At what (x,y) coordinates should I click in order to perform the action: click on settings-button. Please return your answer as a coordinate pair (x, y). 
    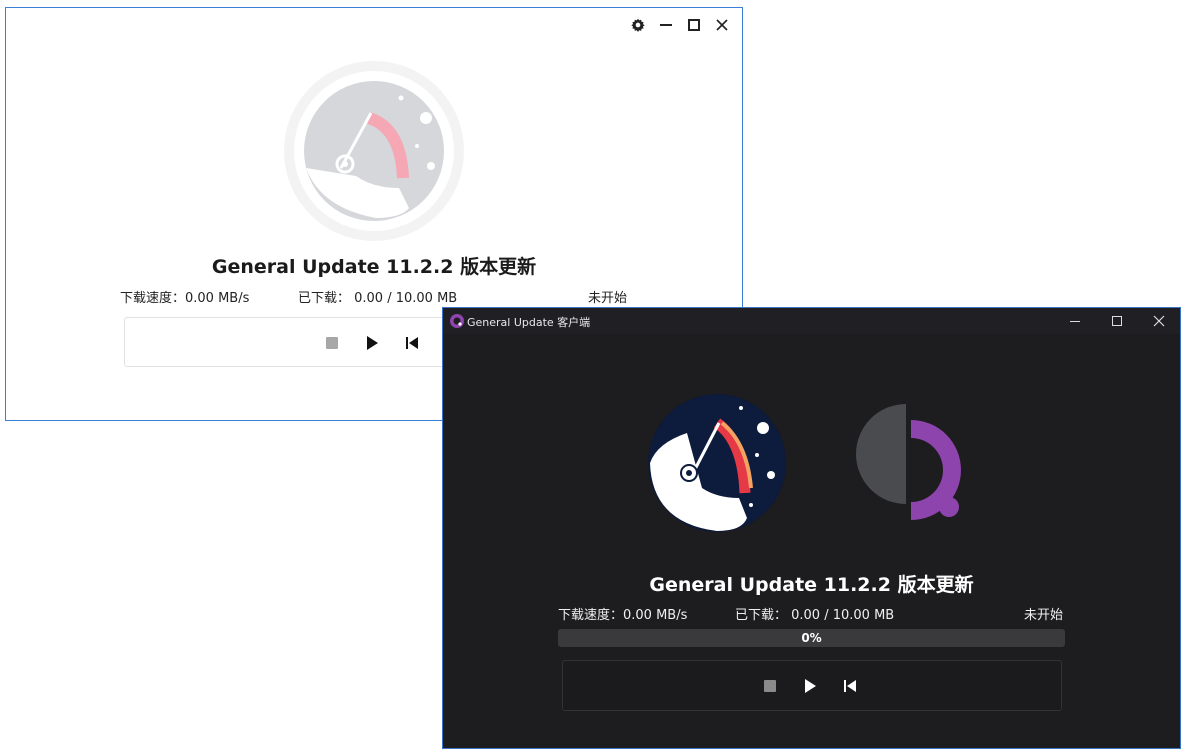
    Looking at the image, I should click on (638, 25).